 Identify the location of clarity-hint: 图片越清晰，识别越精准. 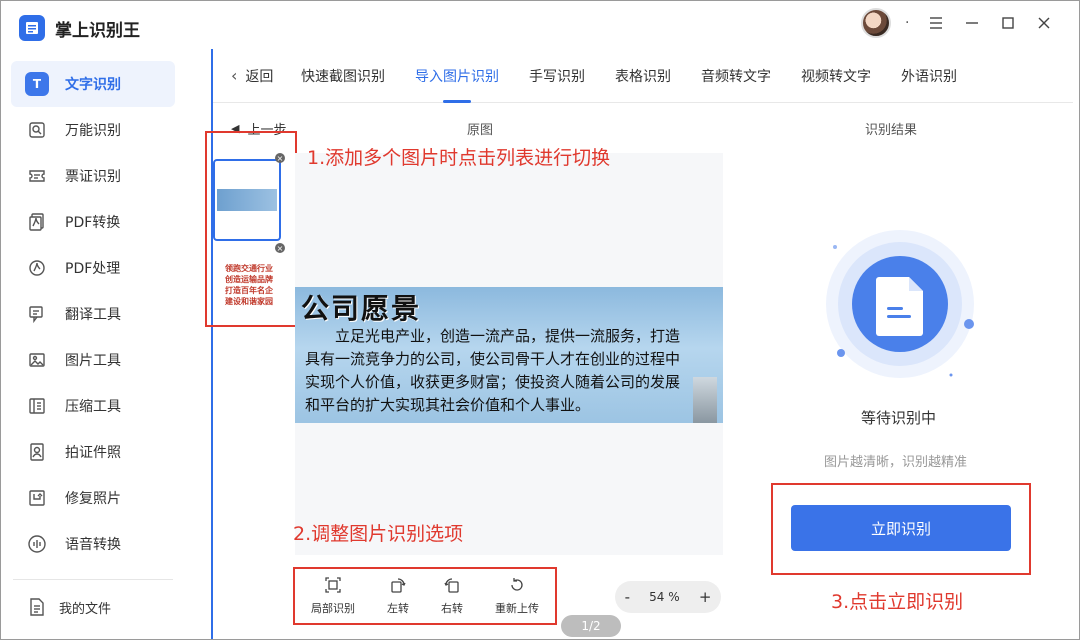
(896, 462).